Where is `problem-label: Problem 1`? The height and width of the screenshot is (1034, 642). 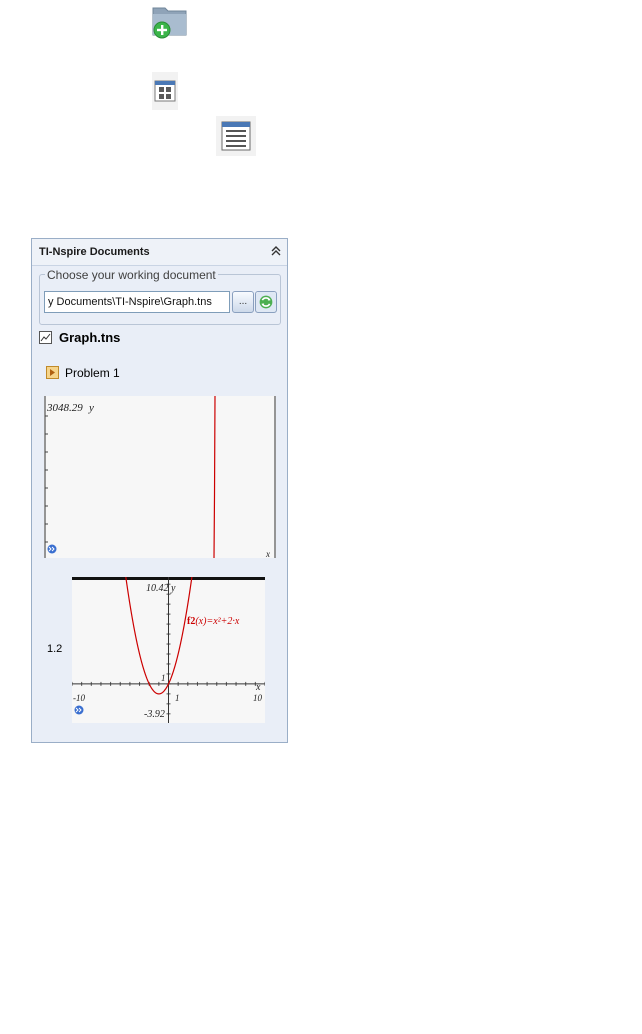 problem-label: Problem 1 is located at coordinates (92, 373).